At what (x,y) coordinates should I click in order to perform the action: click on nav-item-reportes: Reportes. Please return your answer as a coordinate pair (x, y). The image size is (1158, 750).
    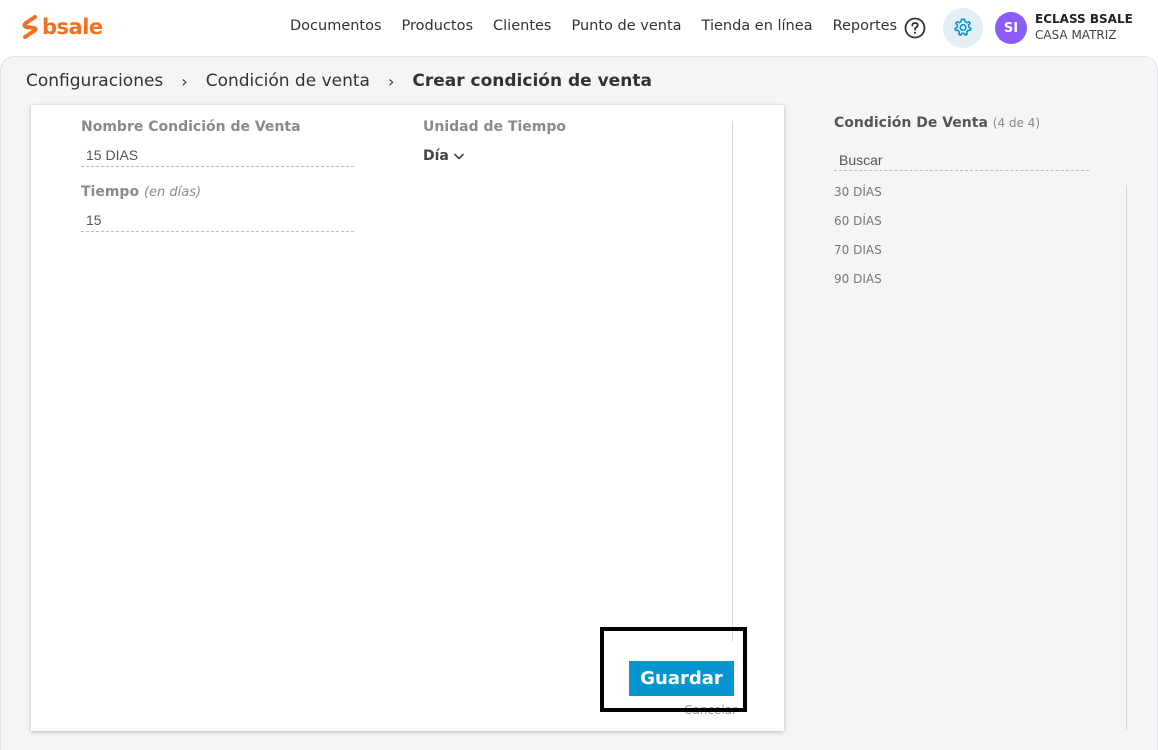
    Looking at the image, I should click on (865, 26).